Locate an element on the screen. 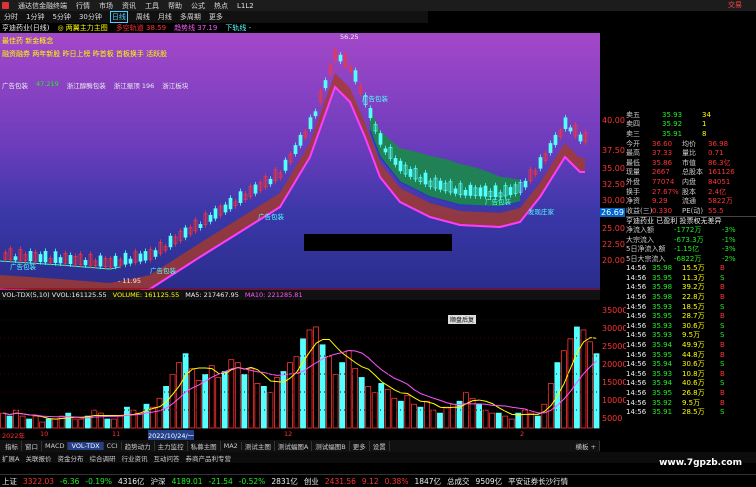 This screenshot has height=487, width=756. extension-tab: 互动问答 is located at coordinates (166, 458).